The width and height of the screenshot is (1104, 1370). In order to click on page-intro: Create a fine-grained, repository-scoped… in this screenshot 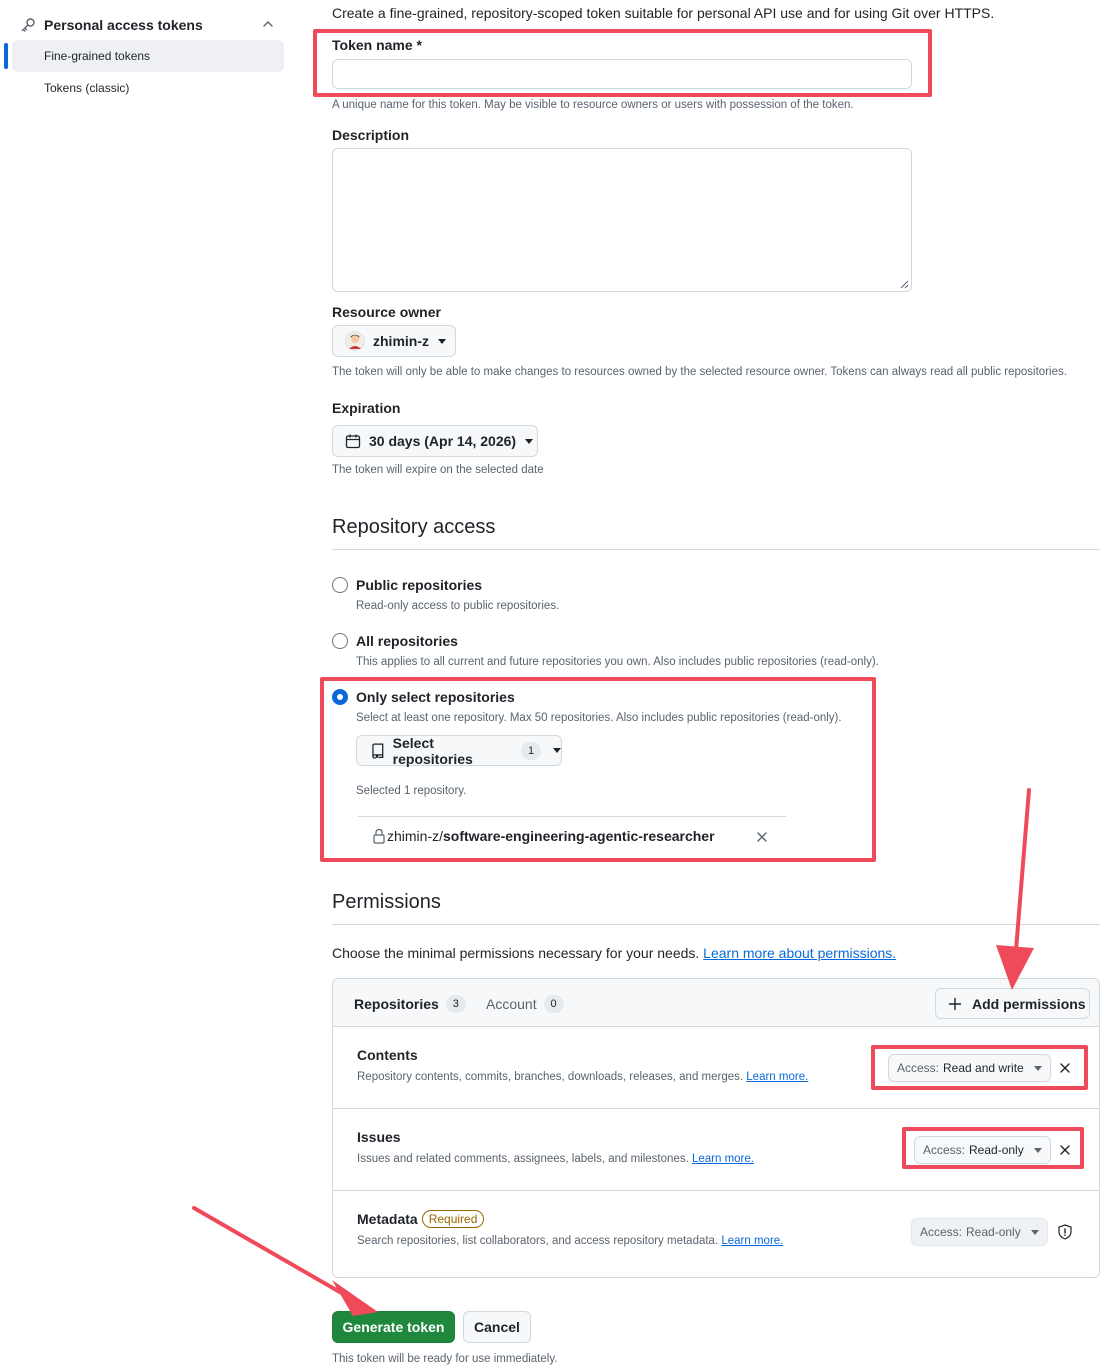, I will do `click(663, 13)`.